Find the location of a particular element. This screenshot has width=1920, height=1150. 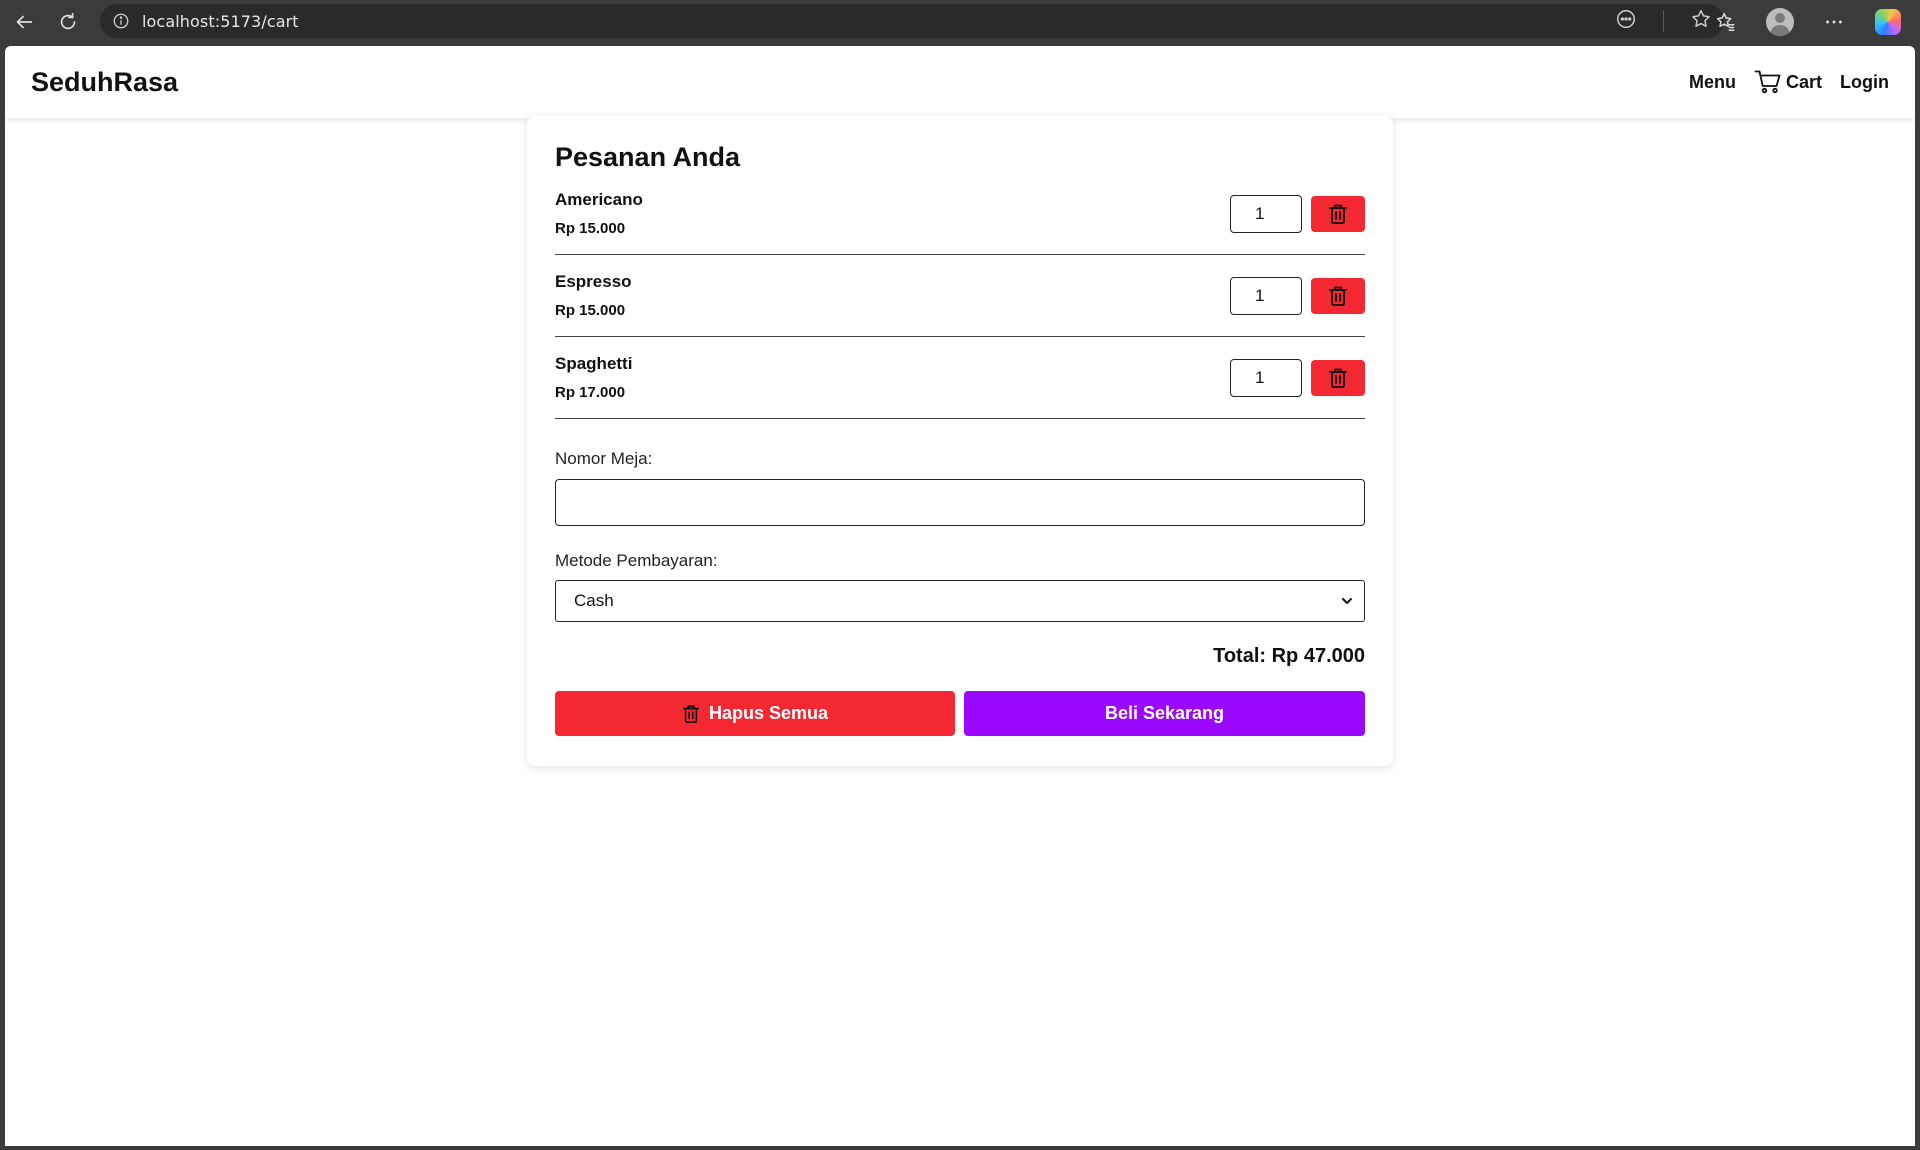

cart-icon is located at coordinates (1767, 82).